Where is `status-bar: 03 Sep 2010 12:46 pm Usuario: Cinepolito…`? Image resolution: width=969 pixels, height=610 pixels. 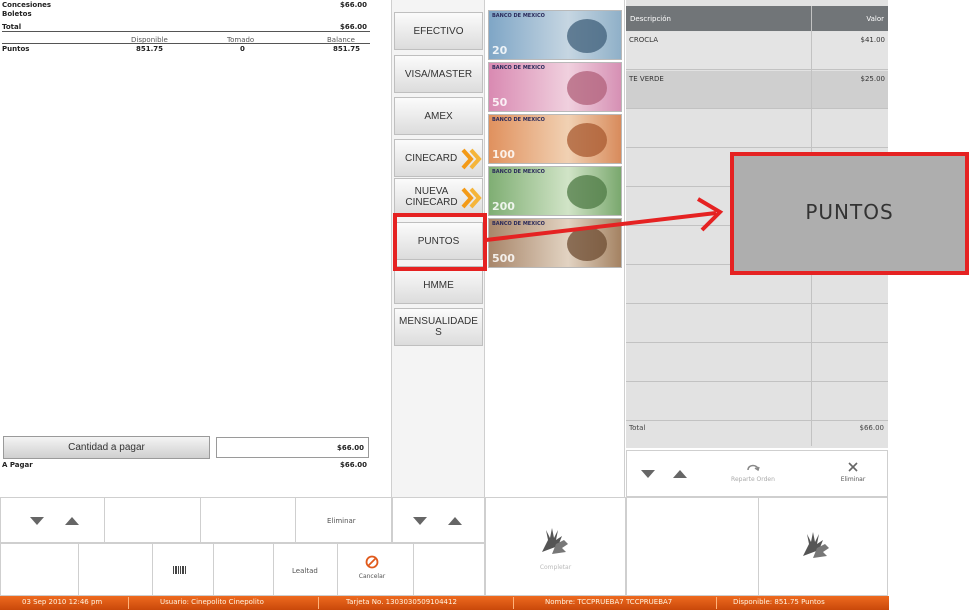
status-bar: 03 Sep 2010 12:46 pm Usuario: Cinepolito… is located at coordinates (444, 603).